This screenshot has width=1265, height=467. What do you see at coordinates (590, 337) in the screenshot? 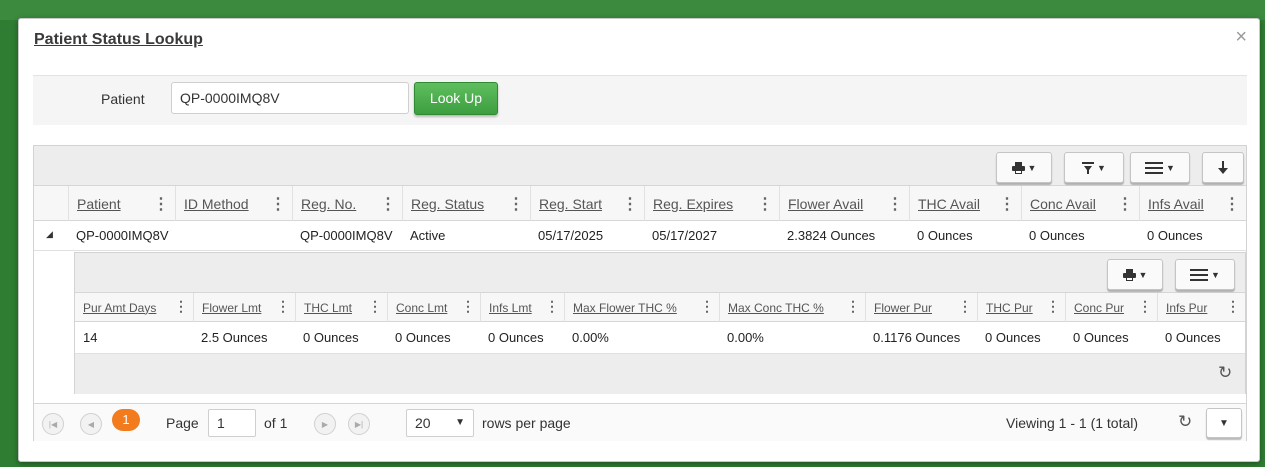
I see `cell-max-flower-thc: 0.00%` at bounding box center [590, 337].